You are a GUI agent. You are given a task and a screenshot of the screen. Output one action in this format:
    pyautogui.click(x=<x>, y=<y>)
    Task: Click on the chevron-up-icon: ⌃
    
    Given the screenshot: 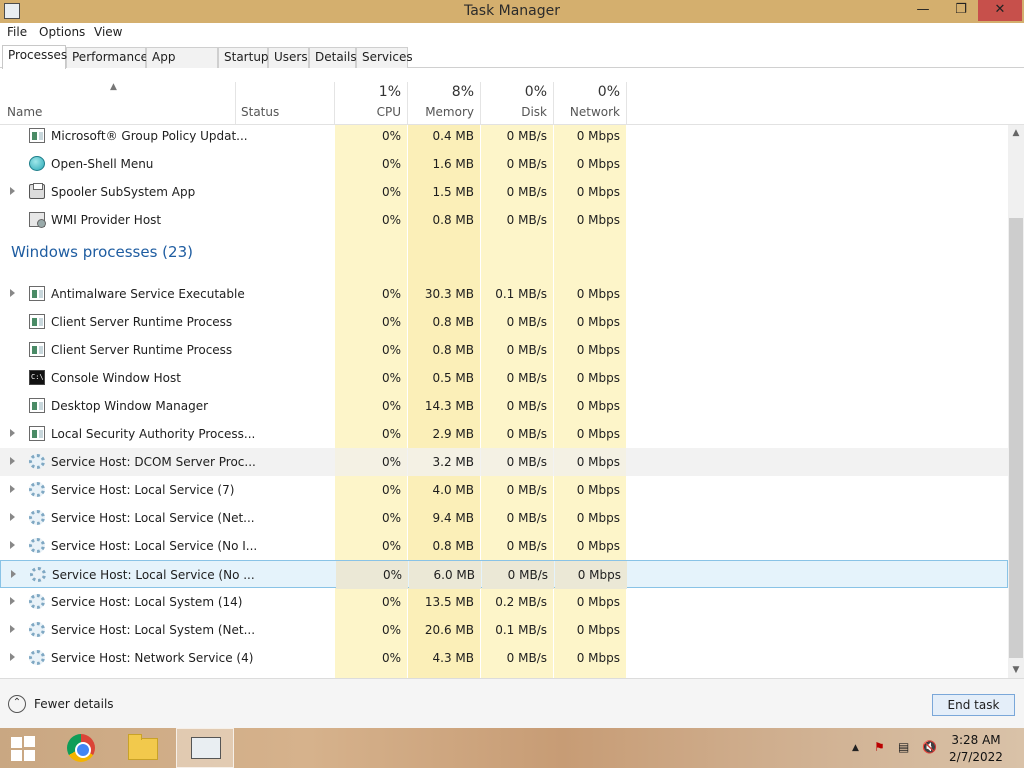 What is the action you would take?
    pyautogui.click(x=17, y=704)
    